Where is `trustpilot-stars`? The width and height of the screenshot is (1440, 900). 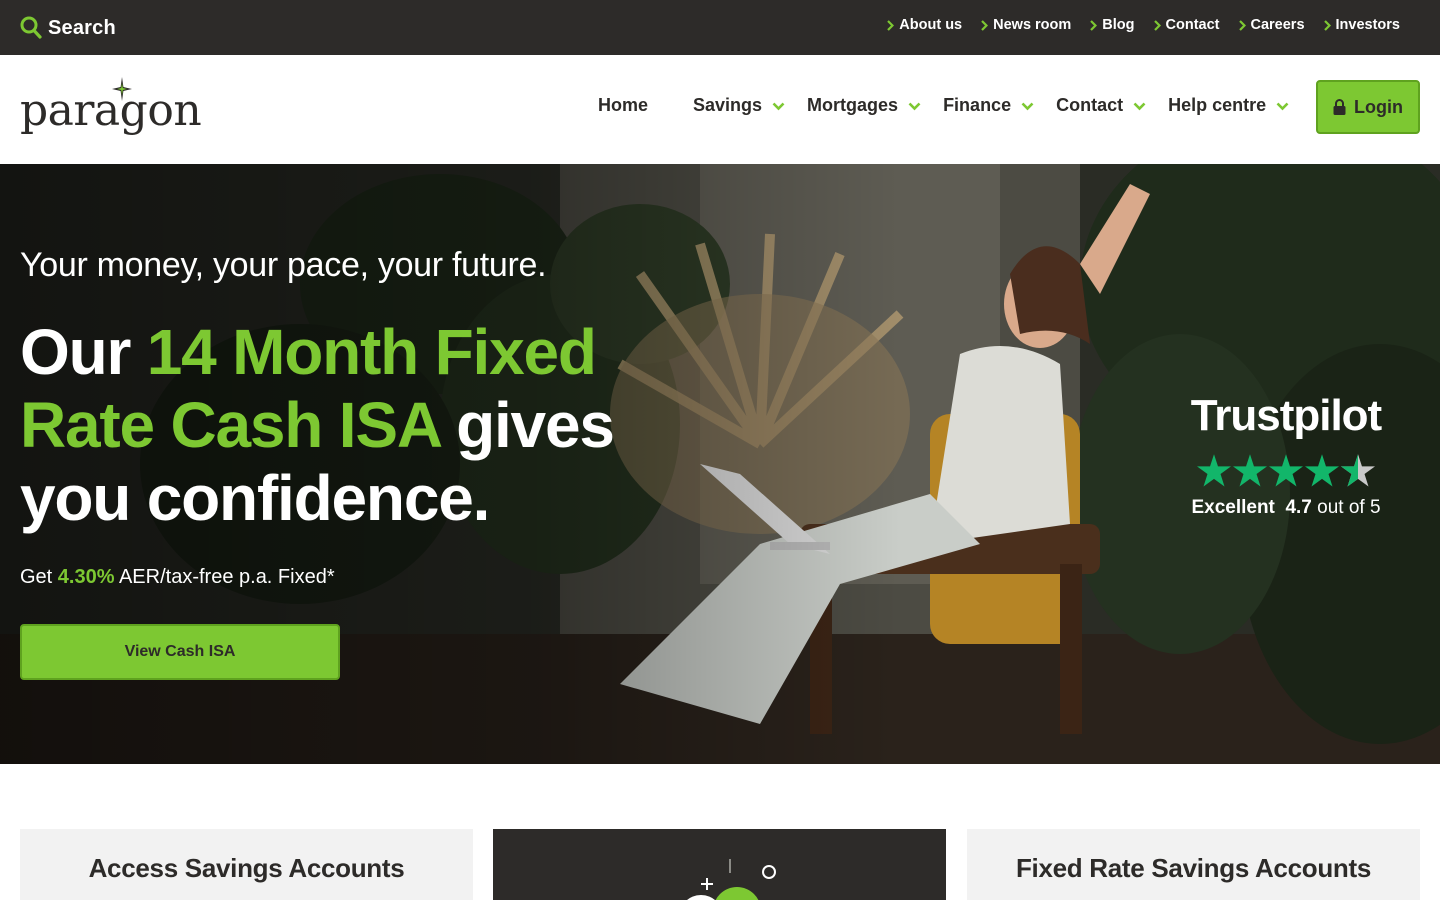
trustpilot-stars is located at coordinates (1286, 470).